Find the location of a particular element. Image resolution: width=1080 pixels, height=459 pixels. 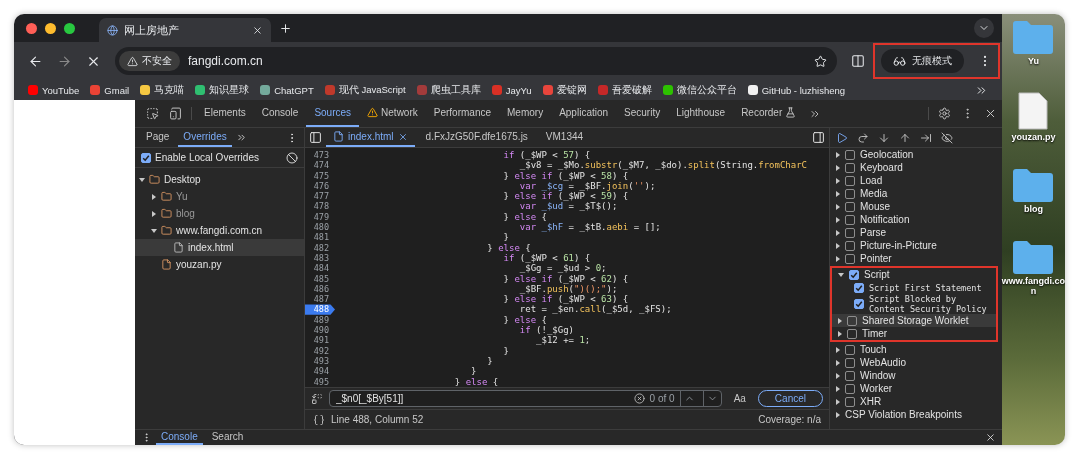

breakpoint-category: Geolocation is located at coordinates (916, 154).